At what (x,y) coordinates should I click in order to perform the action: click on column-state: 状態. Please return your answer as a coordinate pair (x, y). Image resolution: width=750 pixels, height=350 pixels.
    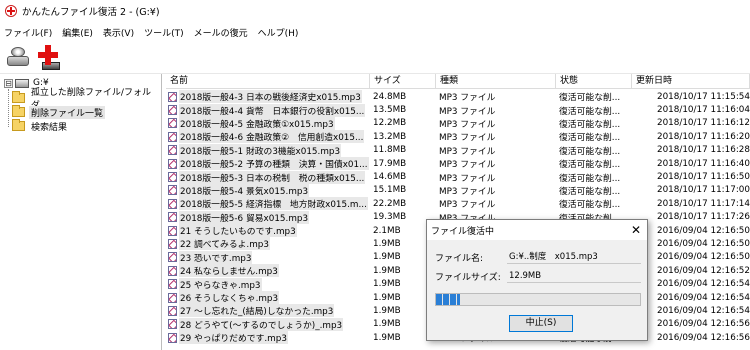
    Looking at the image, I should click on (594, 81).